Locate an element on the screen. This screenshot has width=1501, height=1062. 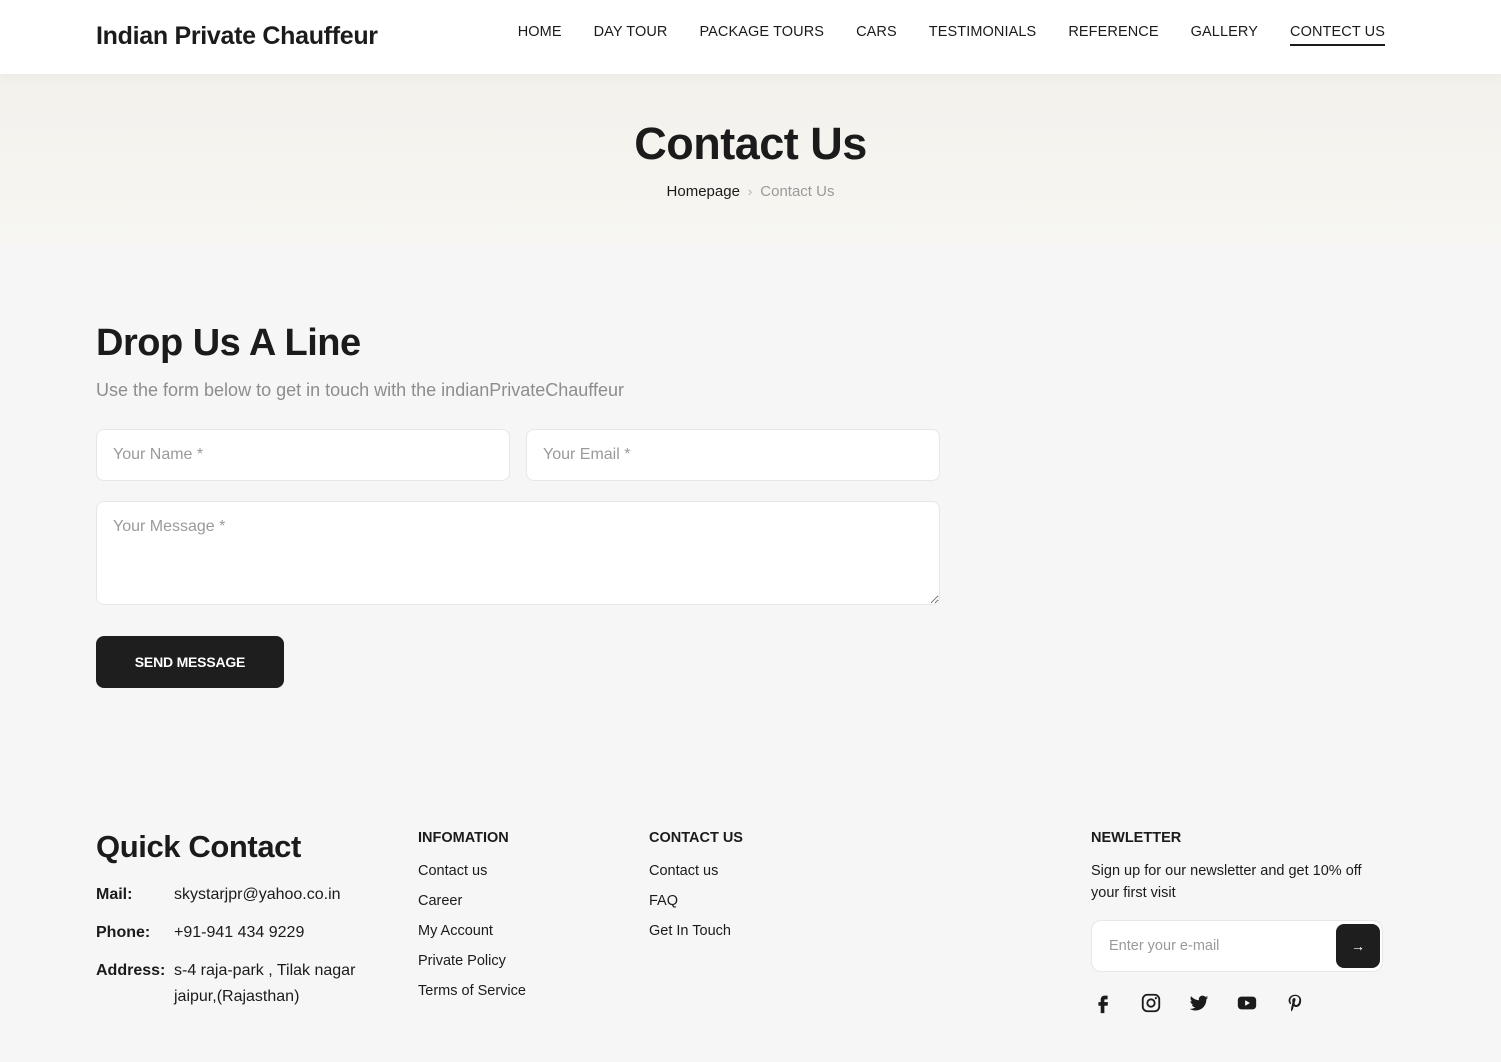
contact-mail-row: Mail: skystarjpr@yahoo.co.in is located at coordinates (218, 895).